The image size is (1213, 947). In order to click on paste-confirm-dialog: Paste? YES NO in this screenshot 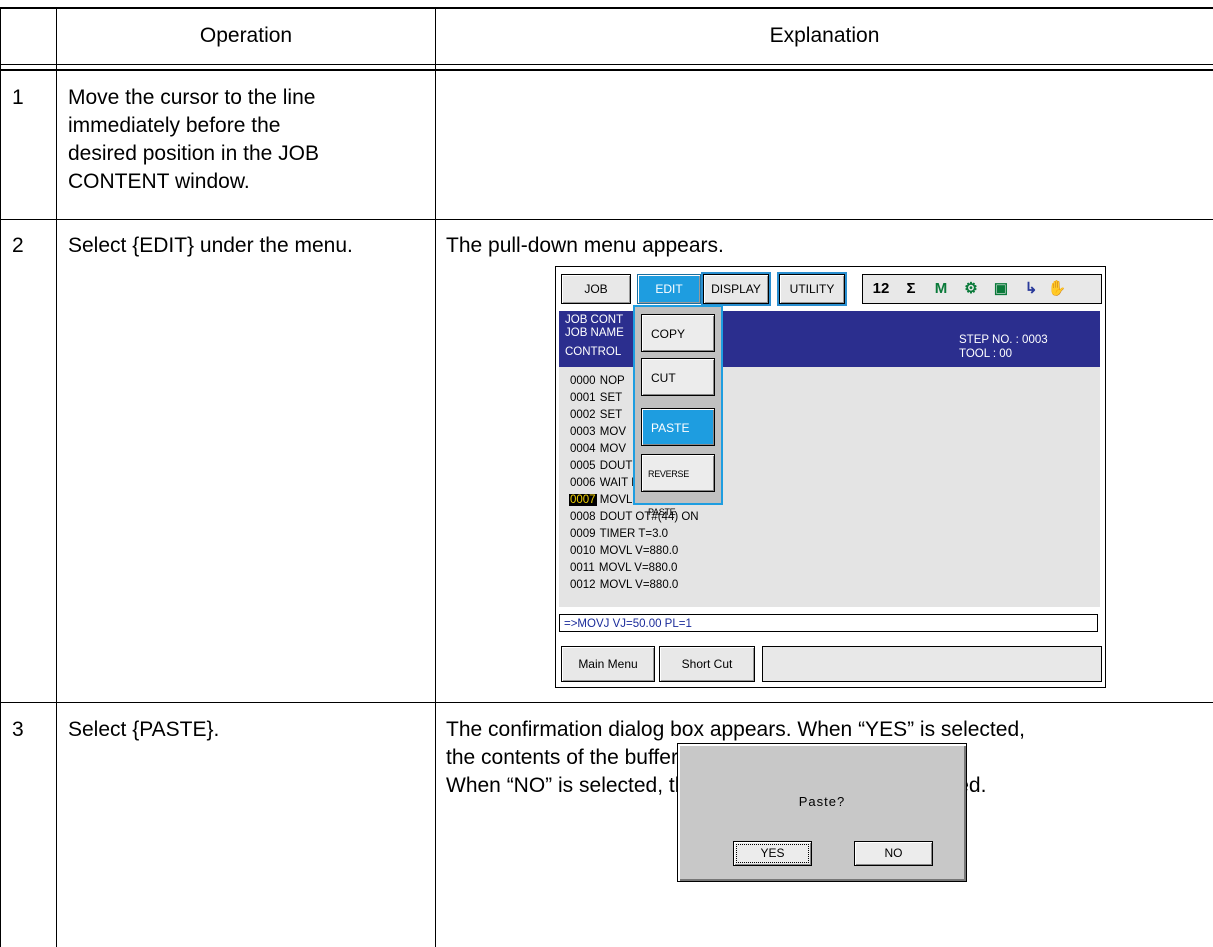, I will do `click(822, 812)`.